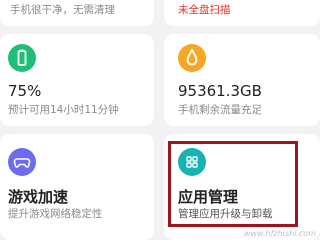 The height and width of the screenshot is (240, 320). I want to click on gamepad-icon, so click(22, 162).